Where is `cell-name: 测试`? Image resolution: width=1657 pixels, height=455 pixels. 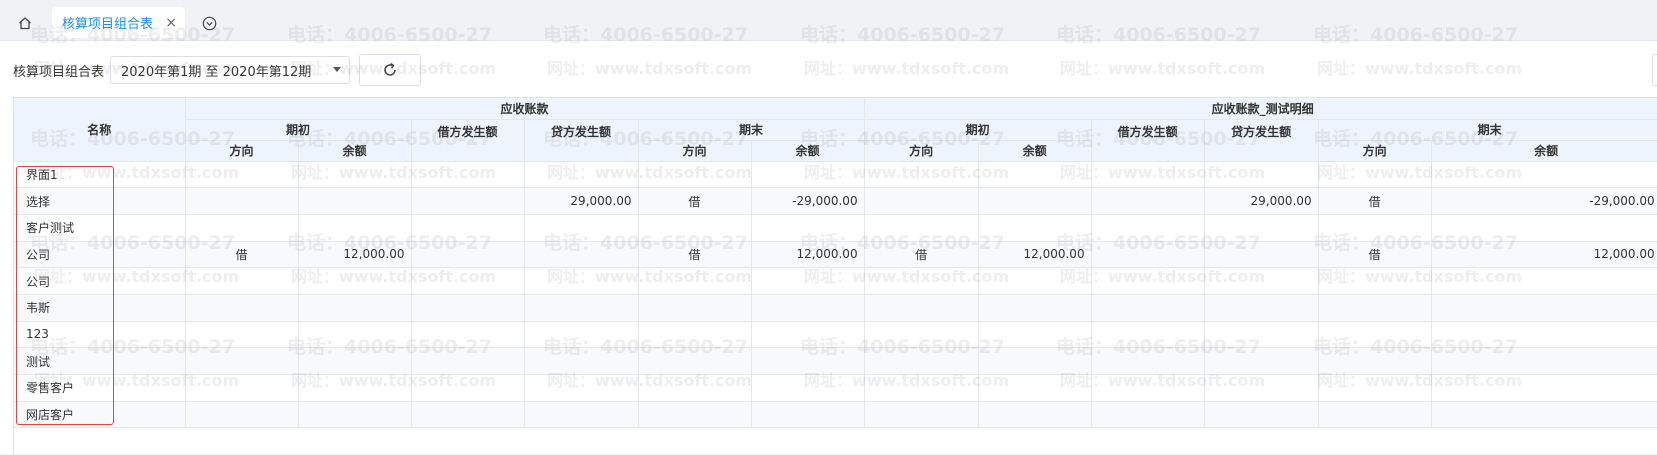
cell-name: 测试 is located at coordinates (100, 361).